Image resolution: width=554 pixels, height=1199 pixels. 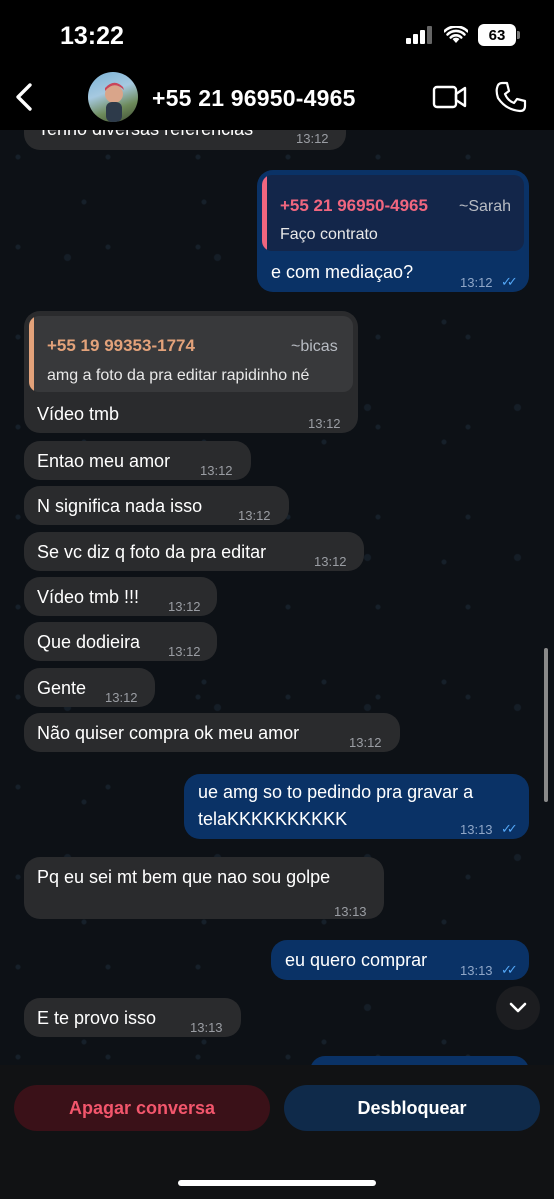 I want to click on message-text: Se vc diz q foto da pra editar, so click(x=152, y=552).